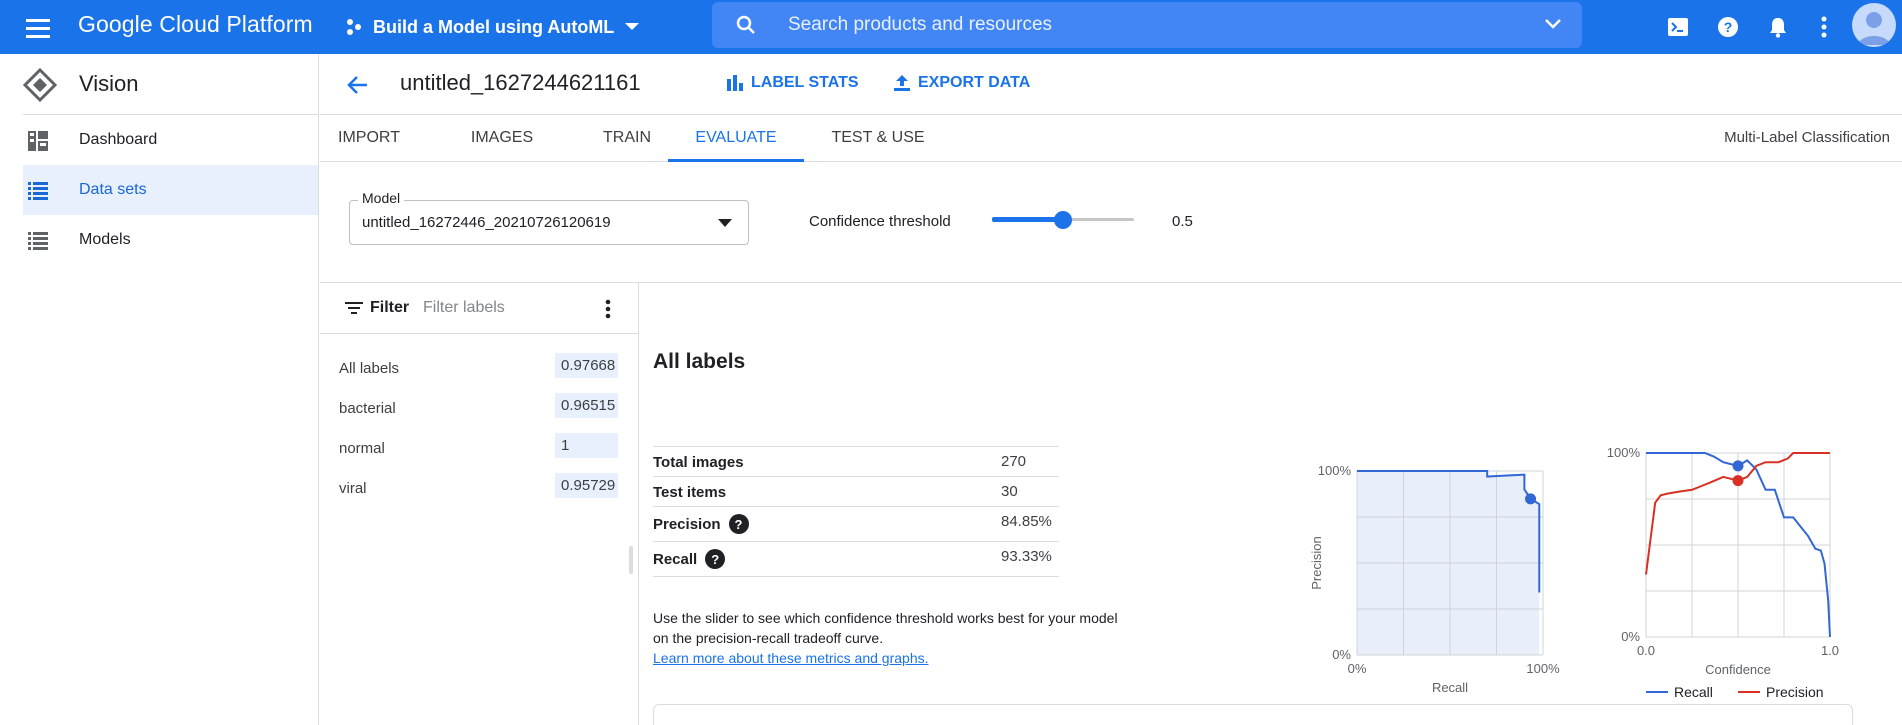 Image resolution: width=1902 pixels, height=725 pixels. Describe the element at coordinates (171, 389) in the screenshot. I see `left-nav: Vision Dashboard Data sets Models` at that location.